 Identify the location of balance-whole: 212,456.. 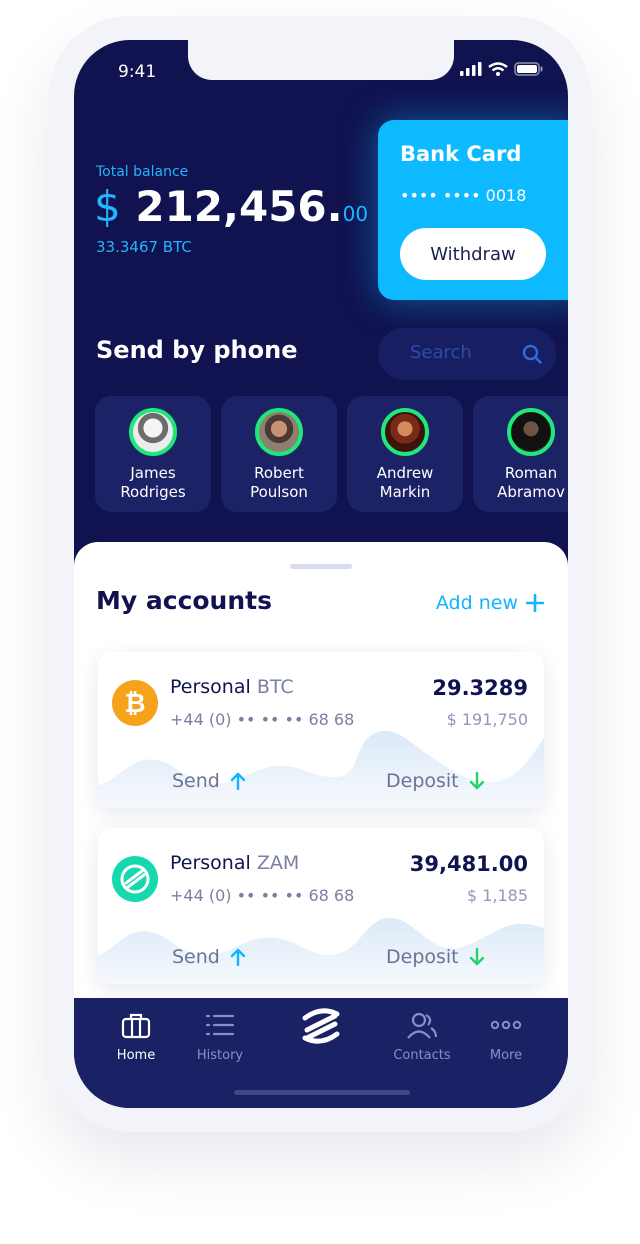
(239, 206).